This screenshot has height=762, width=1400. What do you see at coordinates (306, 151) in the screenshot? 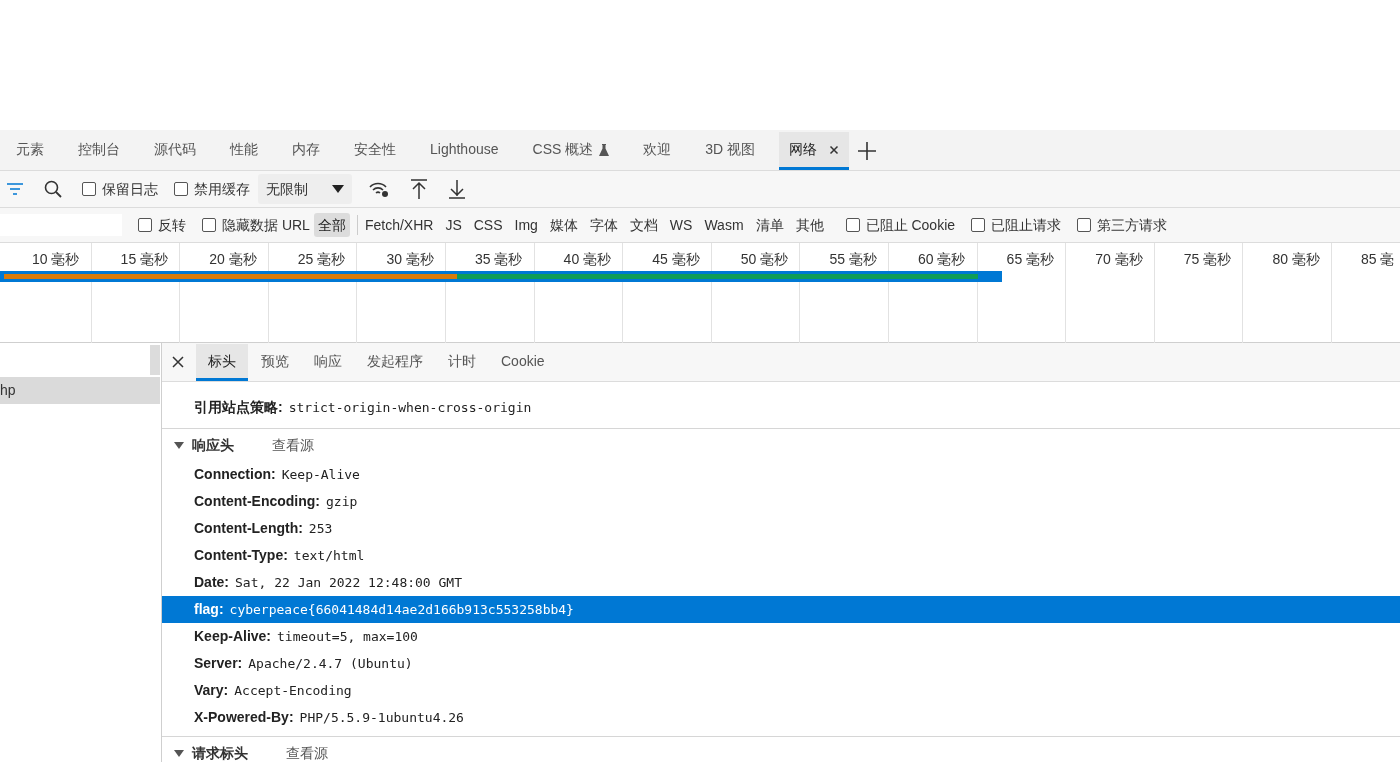
I see `panel-tab: 内存` at bounding box center [306, 151].